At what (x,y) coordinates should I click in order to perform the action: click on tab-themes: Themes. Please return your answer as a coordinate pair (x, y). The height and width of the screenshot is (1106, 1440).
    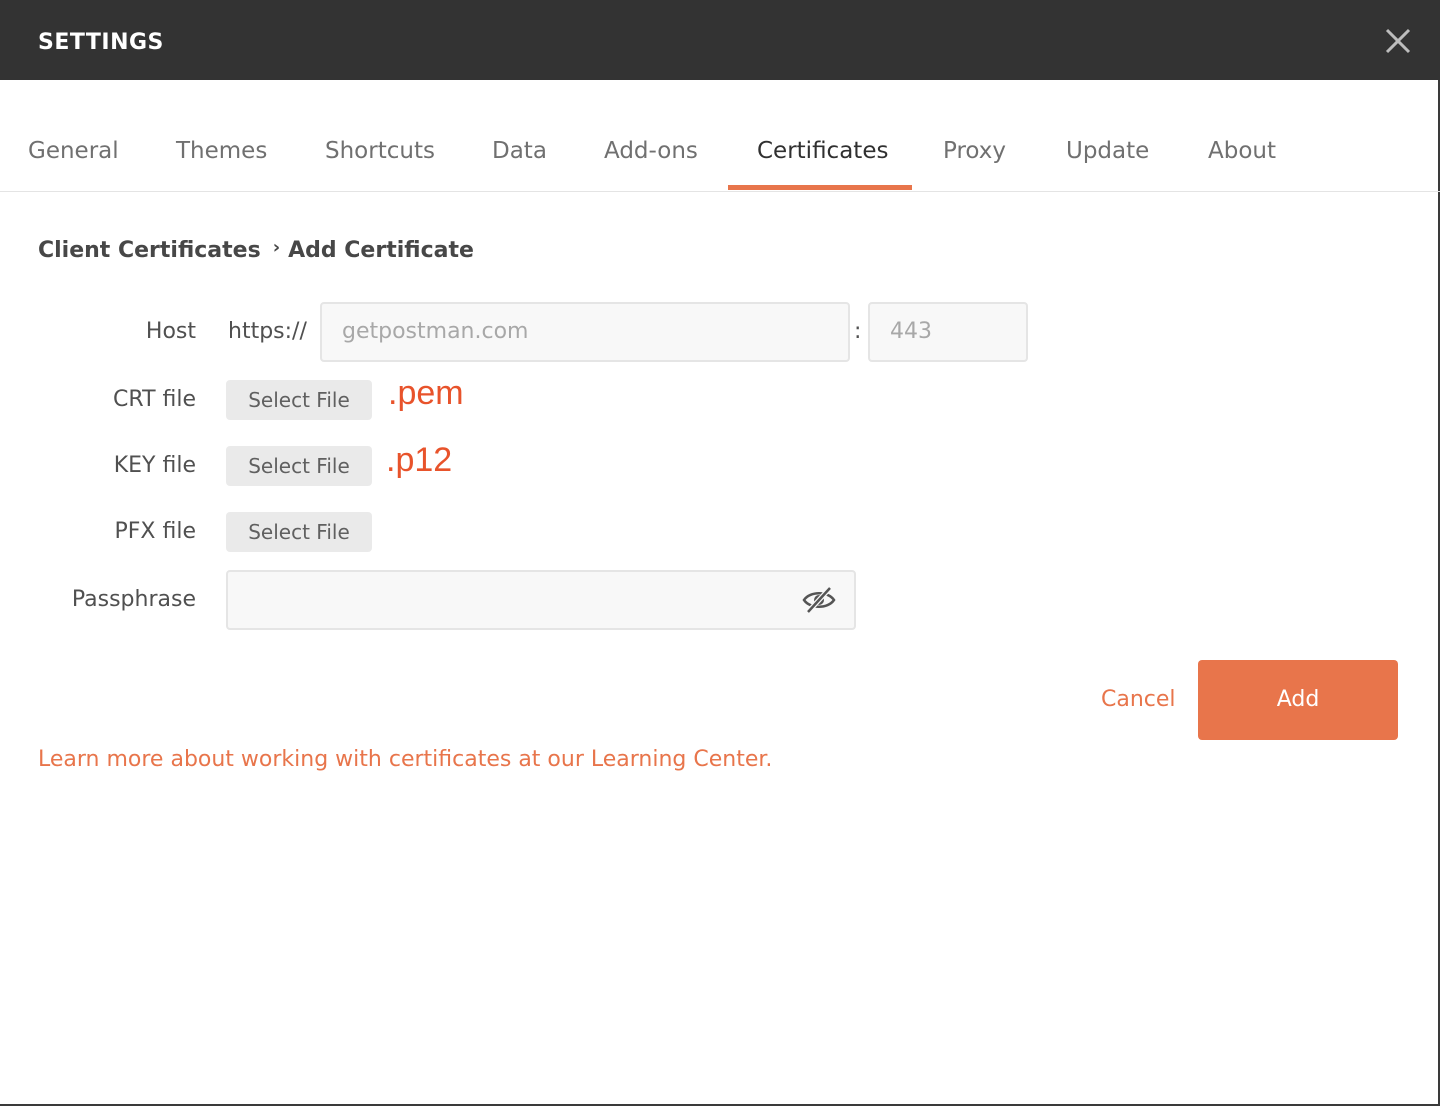
    Looking at the image, I should click on (221, 135).